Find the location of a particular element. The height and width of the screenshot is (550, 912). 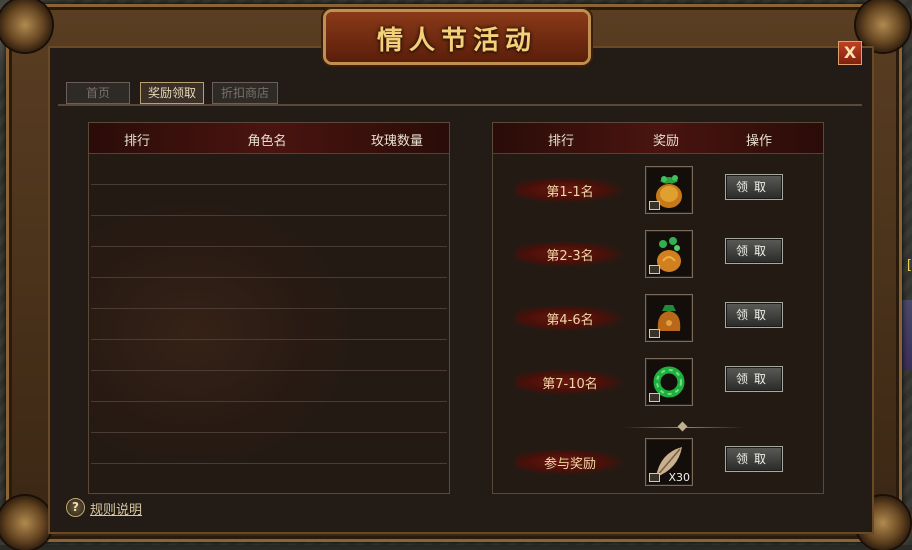

leaderboard-header: 排行 角色名 玫瑰数量 is located at coordinates (269, 138).